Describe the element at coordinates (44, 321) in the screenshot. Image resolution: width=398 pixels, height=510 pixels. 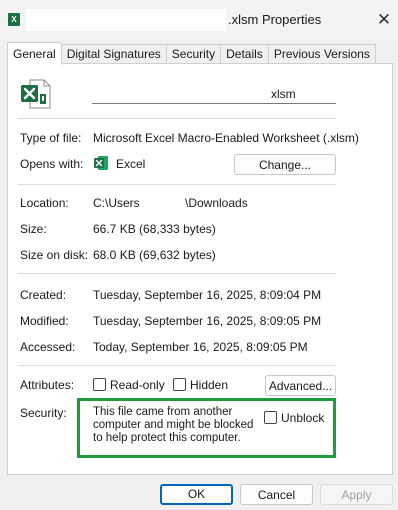
I see `modified-label: Modified:` at that location.